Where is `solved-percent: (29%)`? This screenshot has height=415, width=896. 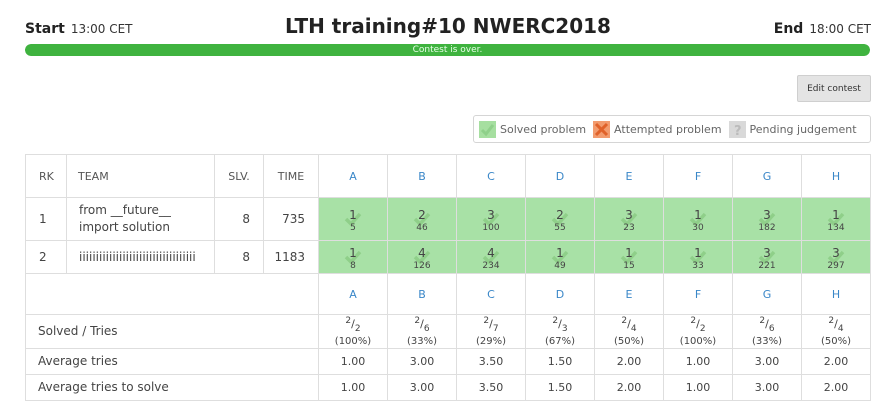 solved-percent: (29%) is located at coordinates (491, 341).